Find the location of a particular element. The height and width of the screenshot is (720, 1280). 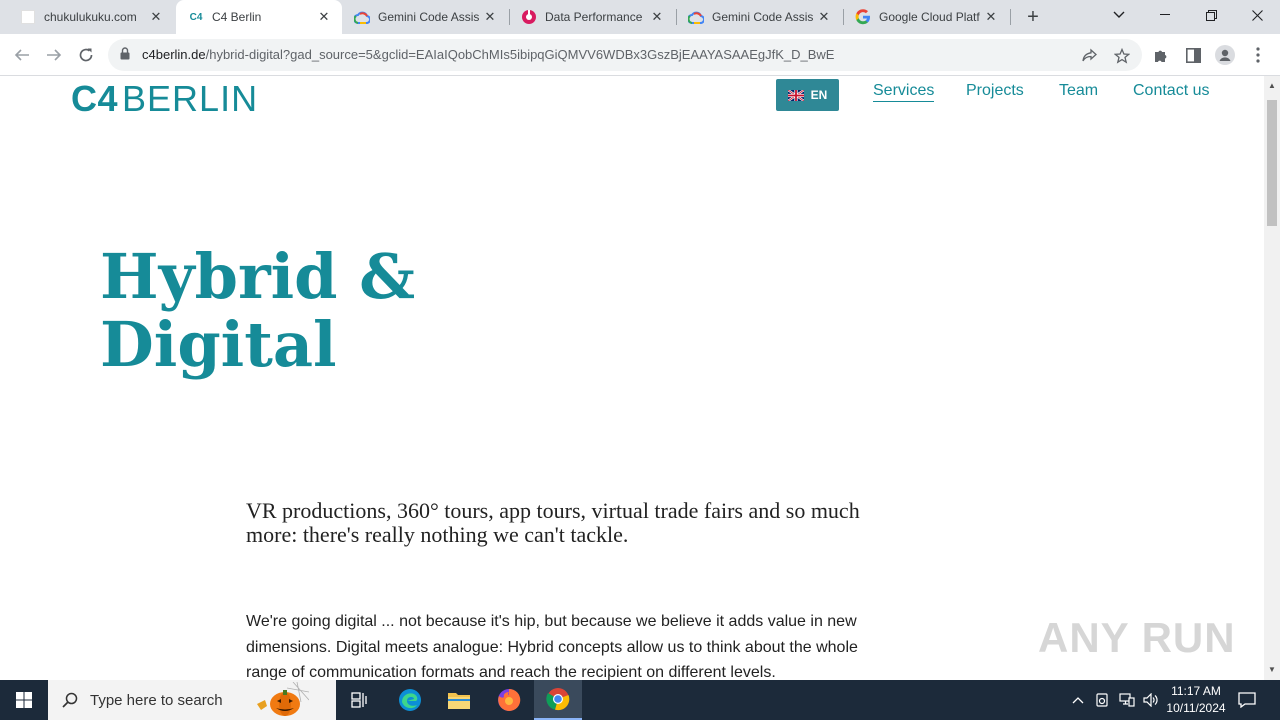

tab-title: Data Performance is located at coordinates (594, 17).